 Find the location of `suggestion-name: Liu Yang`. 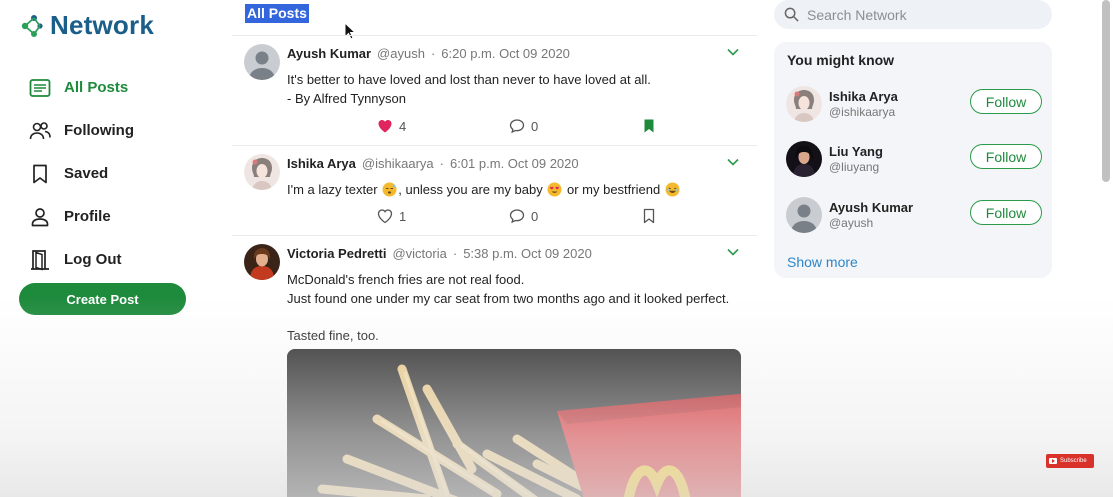

suggestion-name: Liu Yang is located at coordinates (856, 151).